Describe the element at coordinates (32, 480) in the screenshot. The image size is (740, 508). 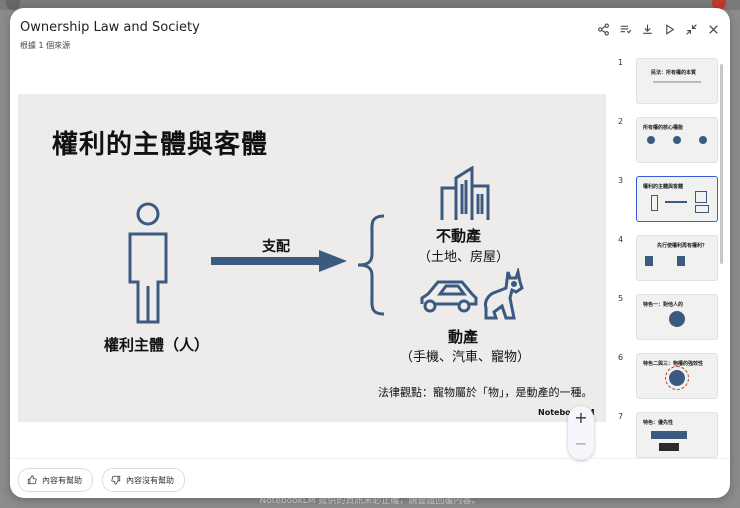
I see `thumbs-up-icon` at that location.